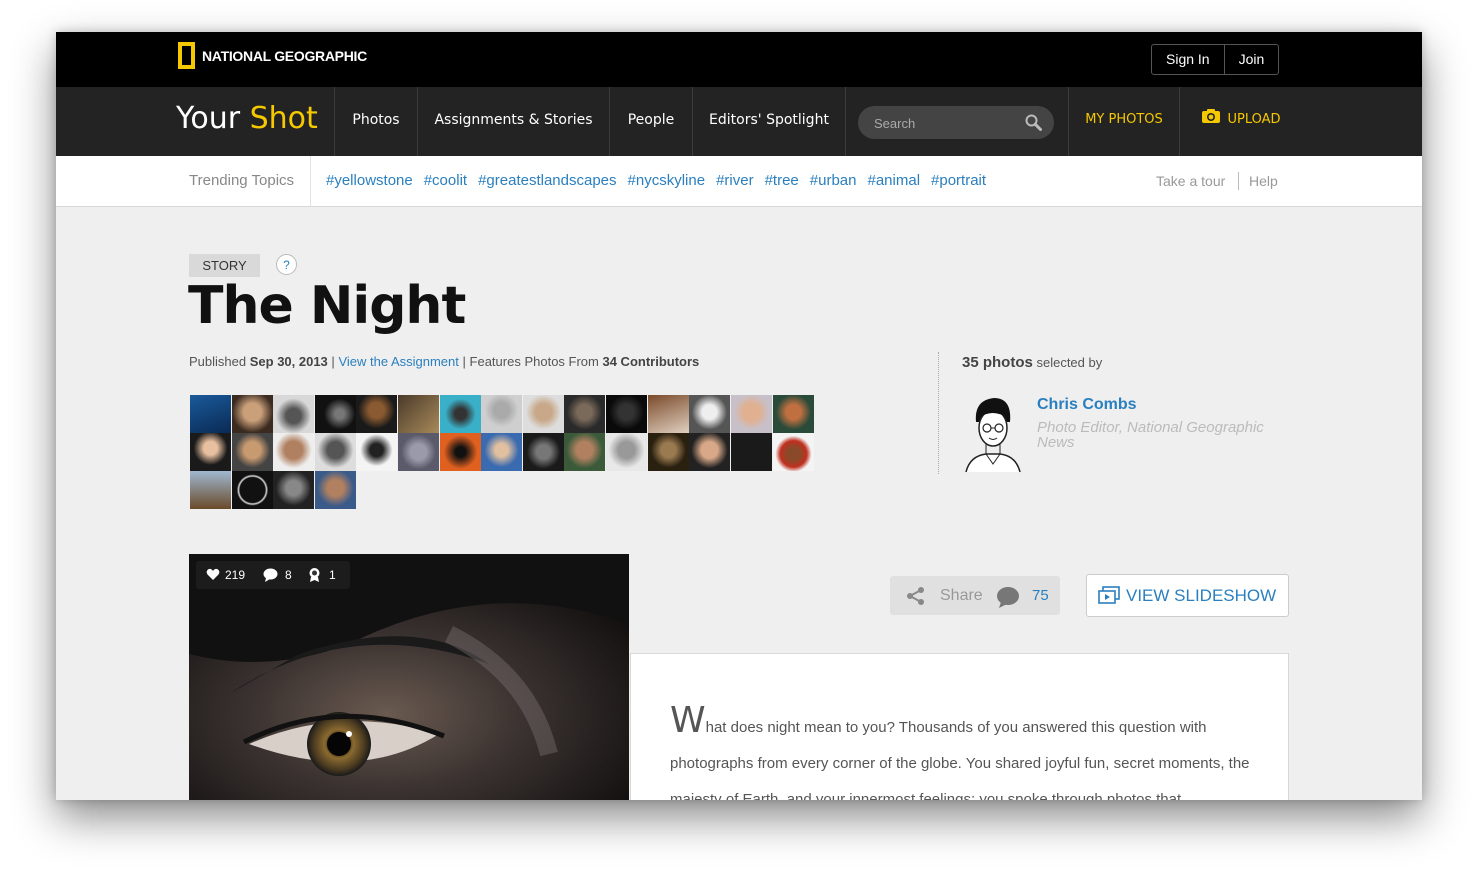 Image resolution: width=1478 pixels, height=880 pixels. What do you see at coordinates (992, 433) in the screenshot?
I see `curator-avatar` at bounding box center [992, 433].